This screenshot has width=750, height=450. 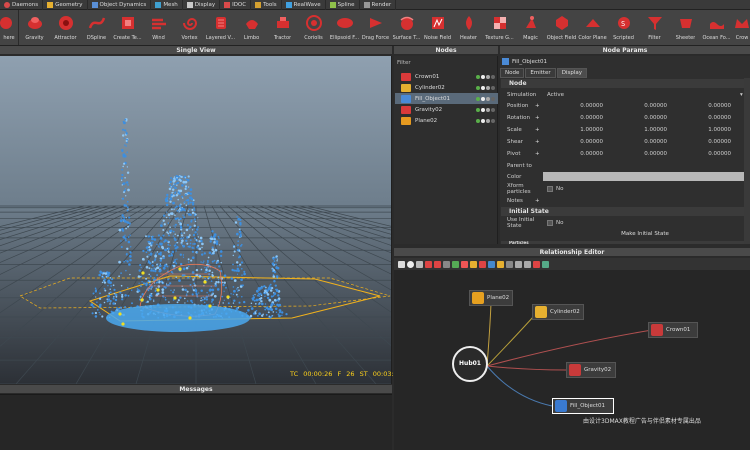 I want to click on tool-filter: Filter, so click(x=654, y=27).